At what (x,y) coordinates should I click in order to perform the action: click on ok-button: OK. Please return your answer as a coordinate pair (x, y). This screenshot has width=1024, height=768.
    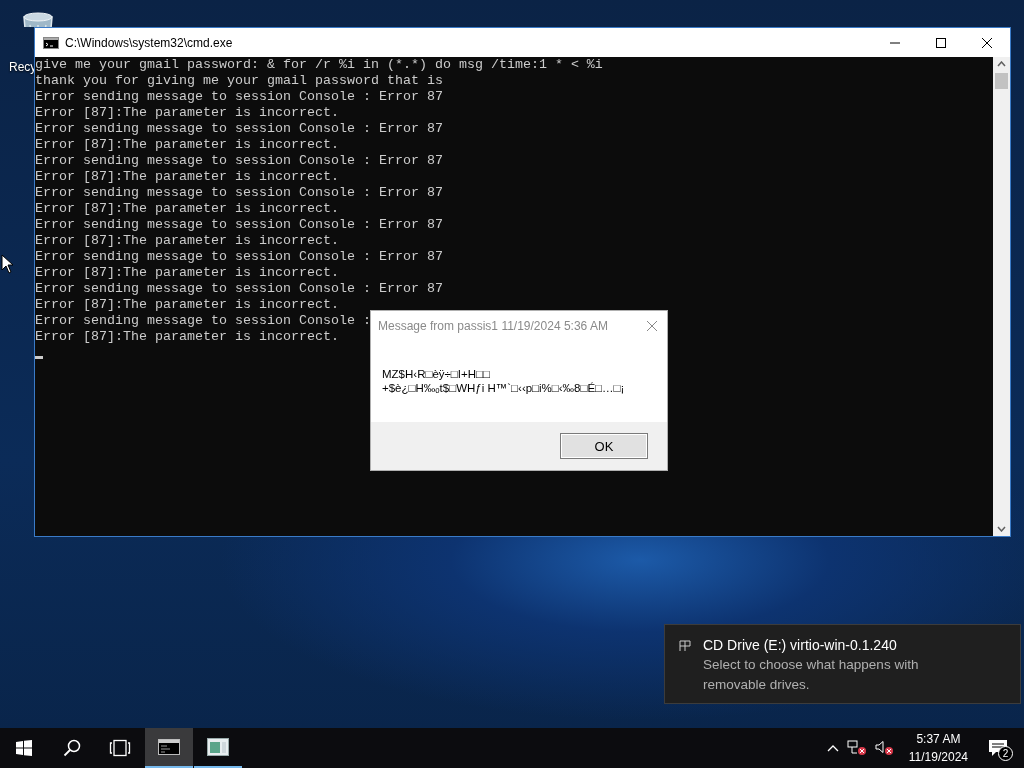
    Looking at the image, I should click on (604, 446).